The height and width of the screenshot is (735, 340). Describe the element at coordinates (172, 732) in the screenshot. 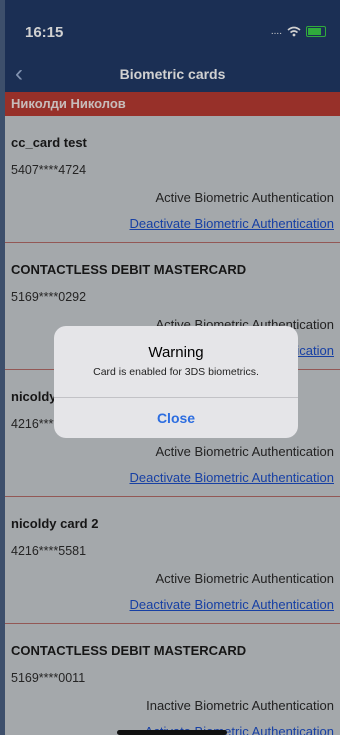

I see `home-indicator` at that location.